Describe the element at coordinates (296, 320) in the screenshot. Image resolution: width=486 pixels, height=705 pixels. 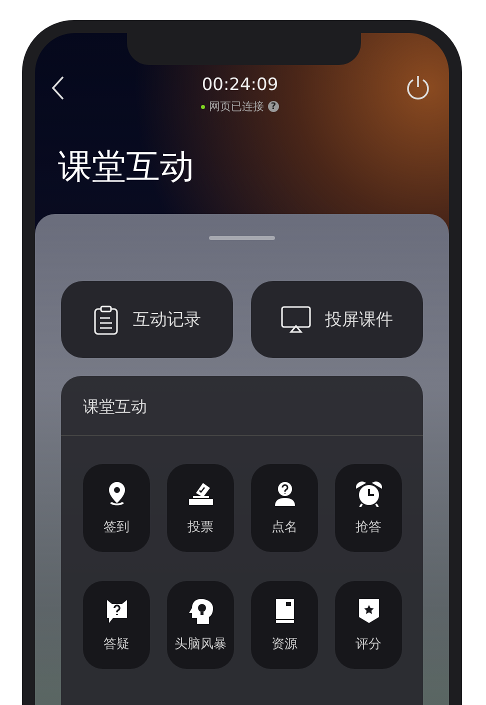
I see `monitor-icon` at that location.